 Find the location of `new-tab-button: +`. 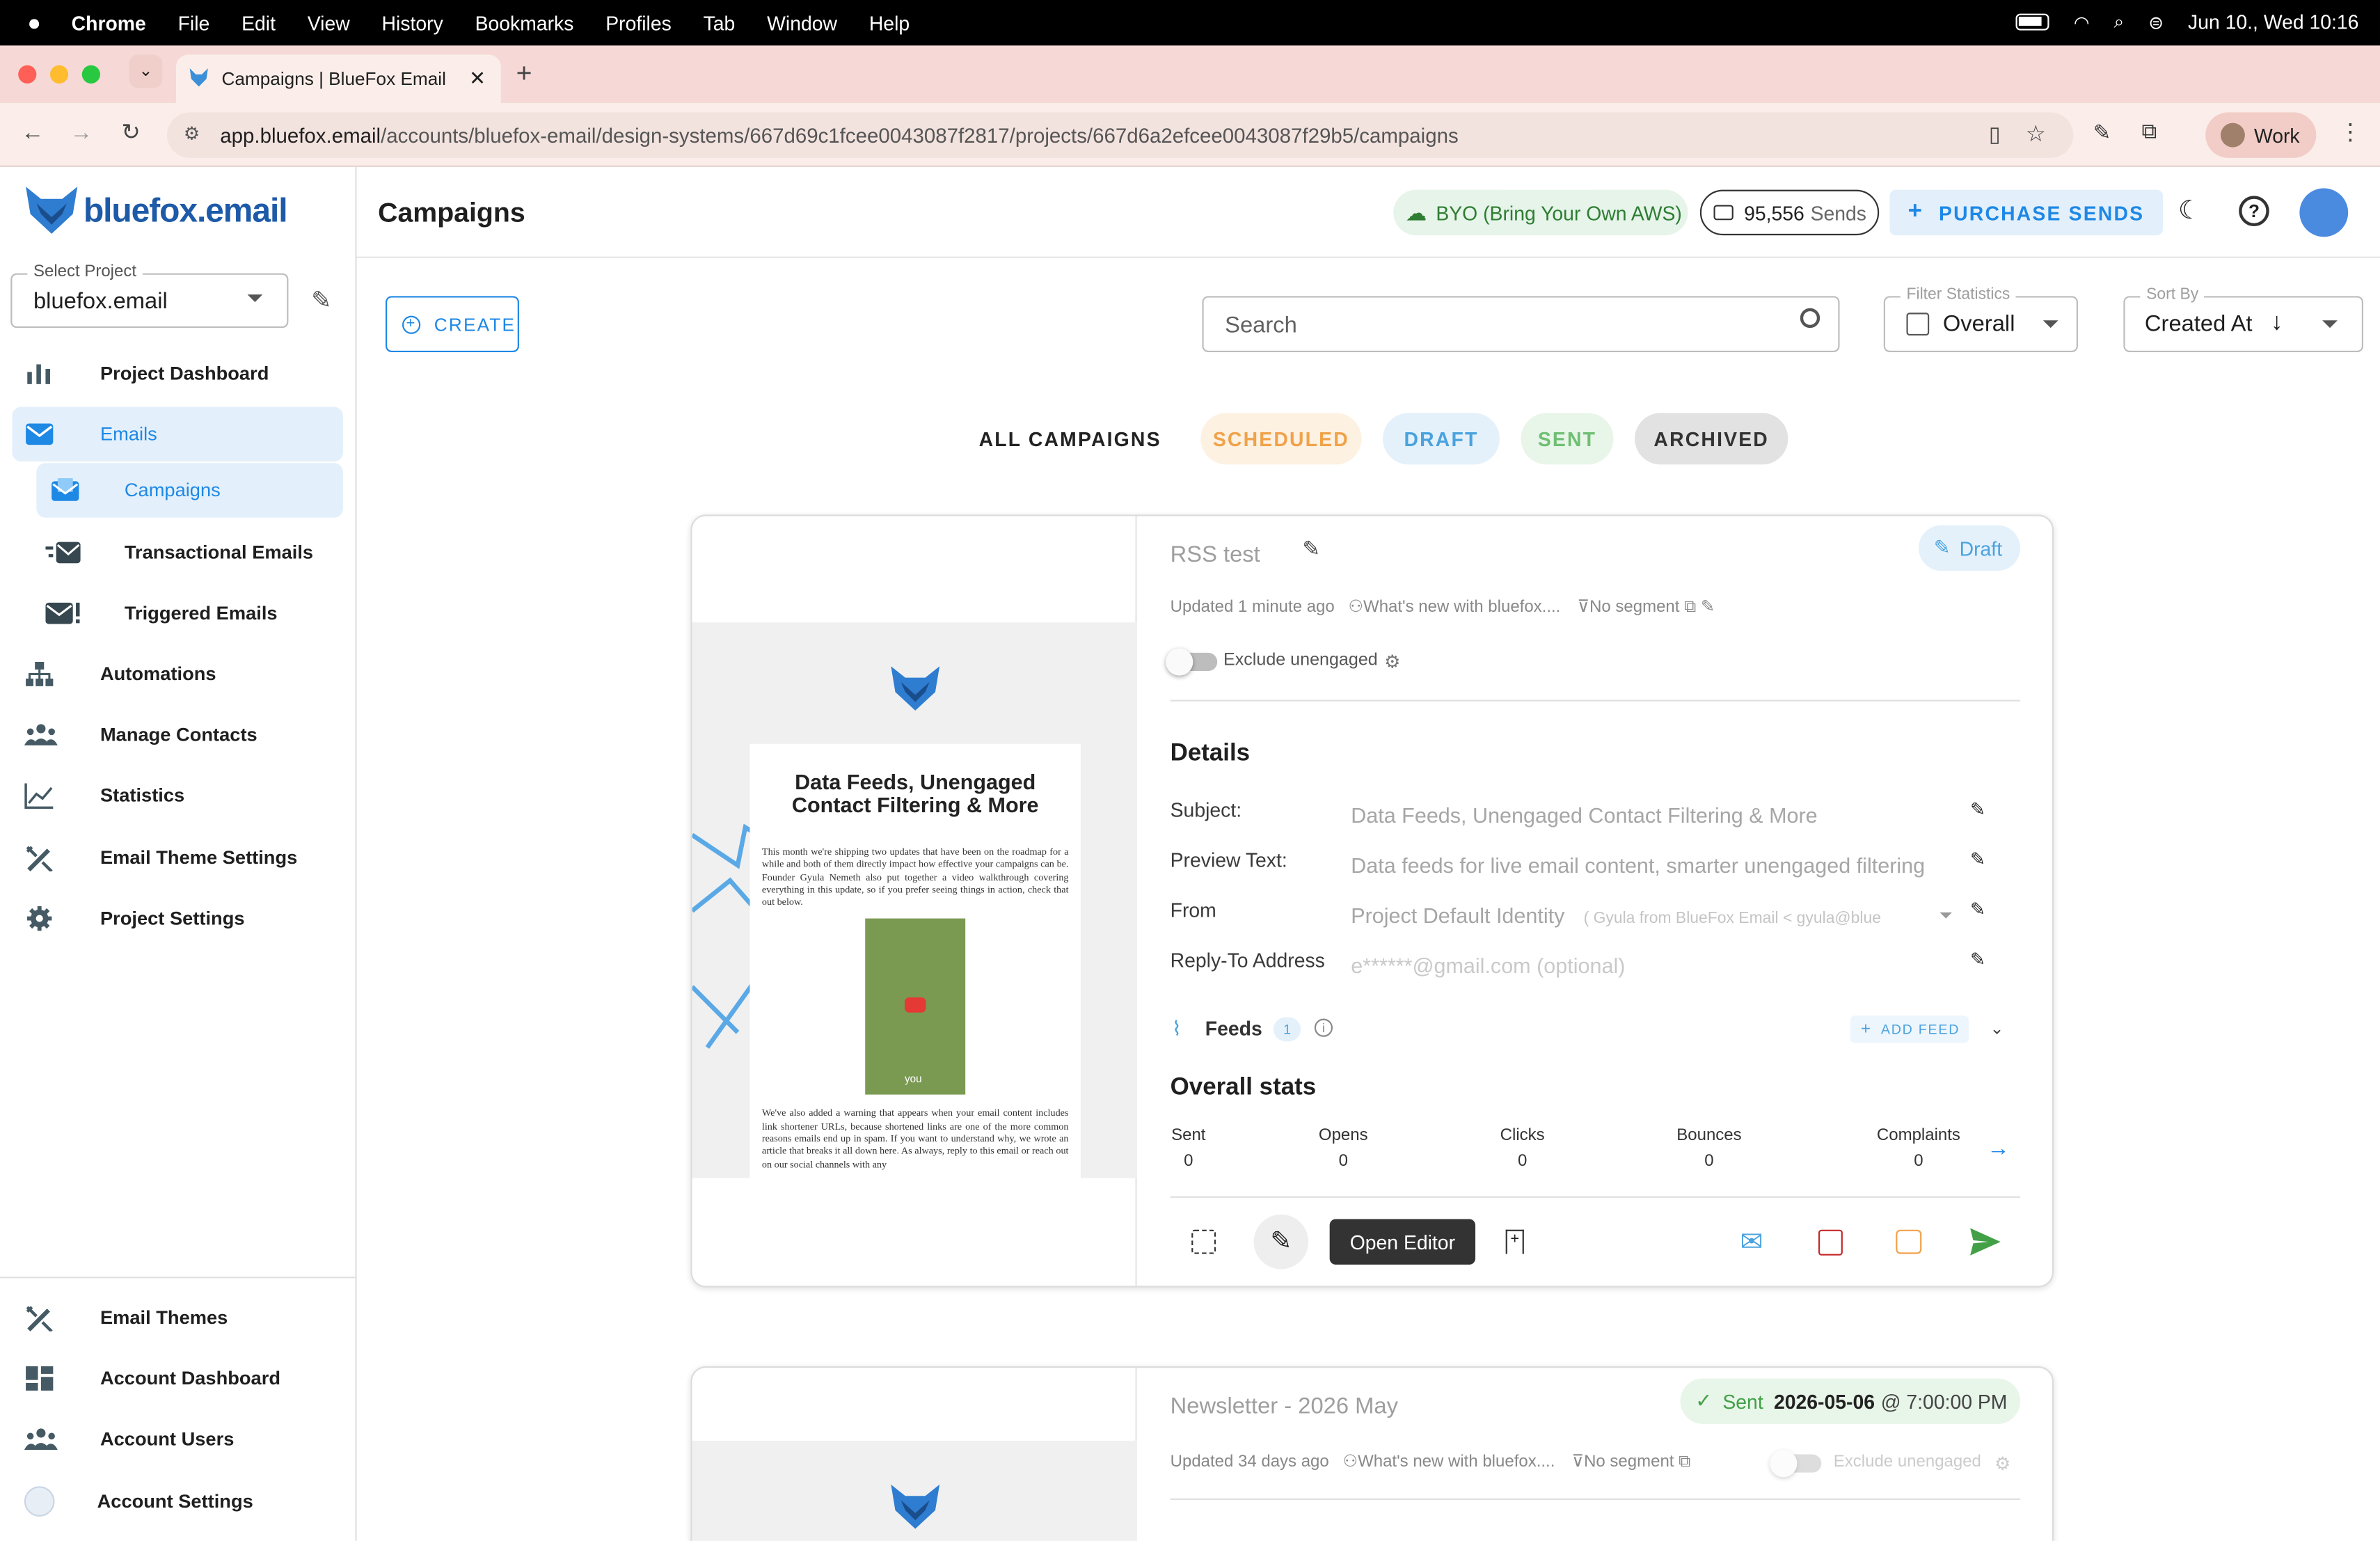

new-tab-button: + is located at coordinates (524, 74).